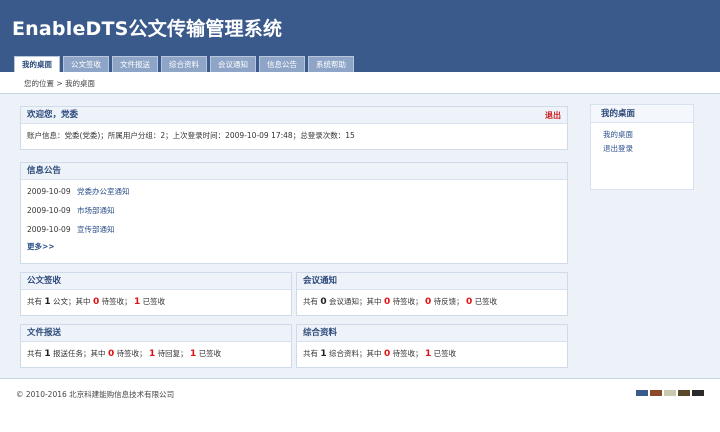 This screenshot has height=432, width=720. I want to click on breadcrumb-bar: 您的位置 > 我的桌面, so click(360, 83).